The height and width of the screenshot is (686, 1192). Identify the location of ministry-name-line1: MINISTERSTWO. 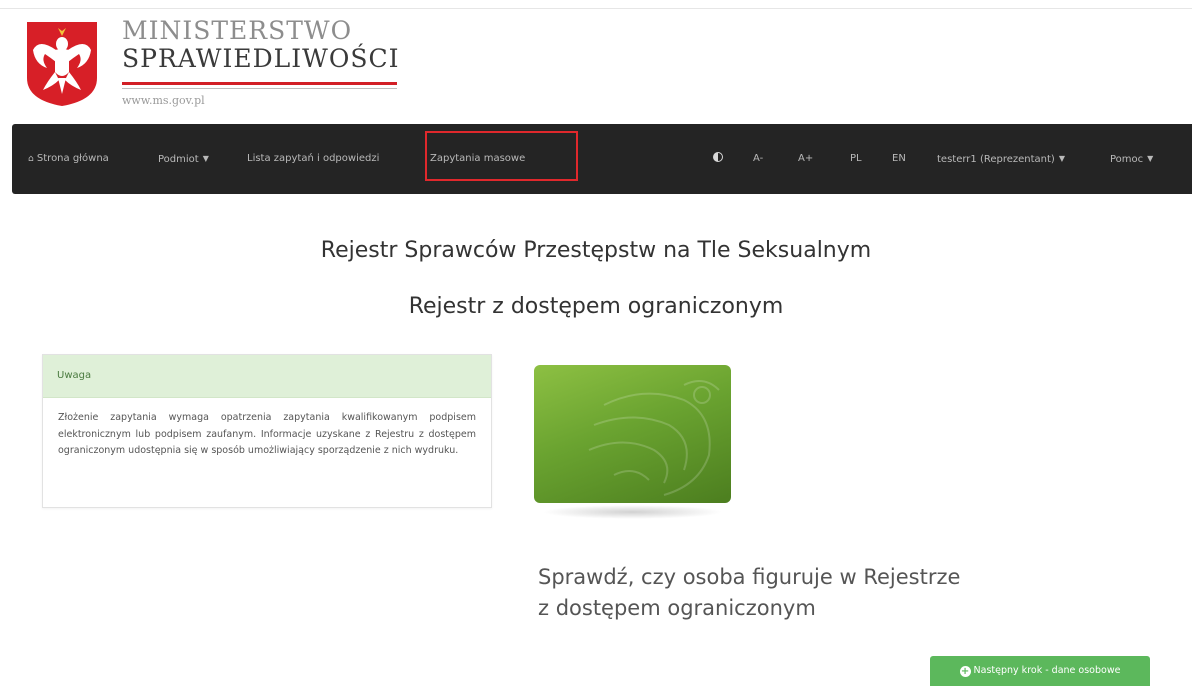
(237, 30).